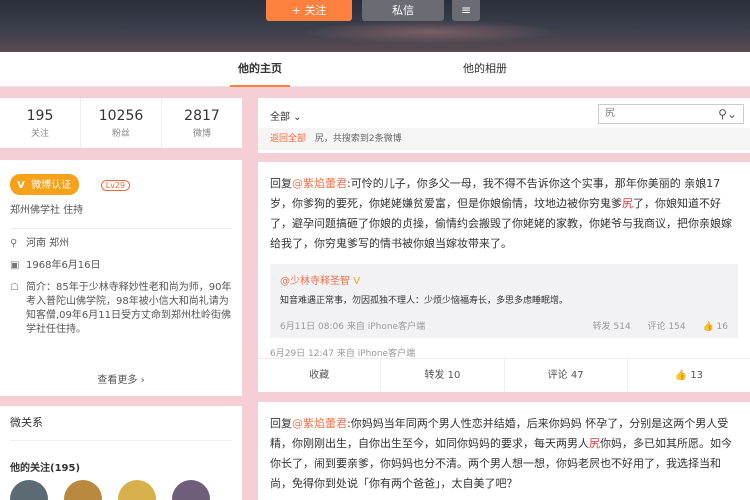  I want to click on location-row: ⚲ 河南 郑州, so click(121, 244).